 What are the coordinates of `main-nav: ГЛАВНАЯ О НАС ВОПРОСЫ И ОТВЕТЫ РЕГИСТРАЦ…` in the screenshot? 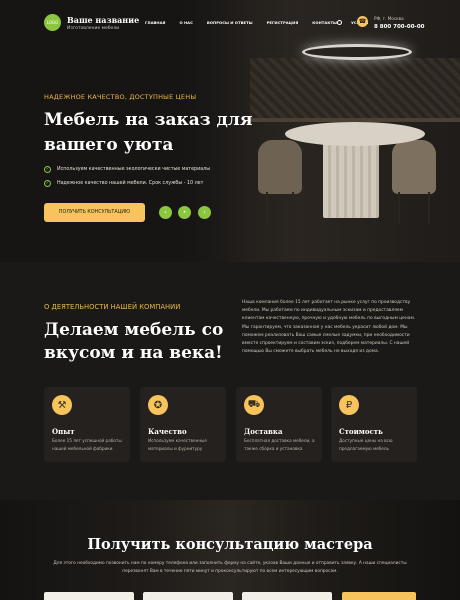 It's located at (263, 22).